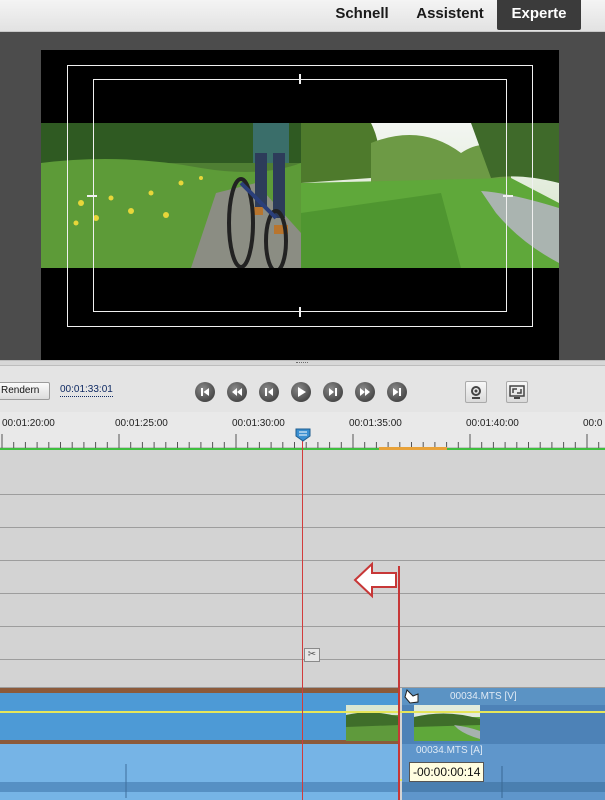 Image resolution: width=605 pixels, height=800 pixels. I want to click on guide-tick-bottom, so click(300, 312).